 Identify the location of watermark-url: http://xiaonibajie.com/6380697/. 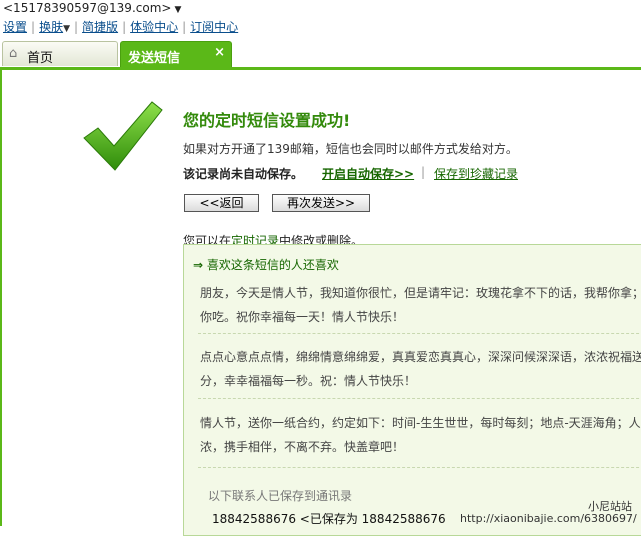
(548, 518).